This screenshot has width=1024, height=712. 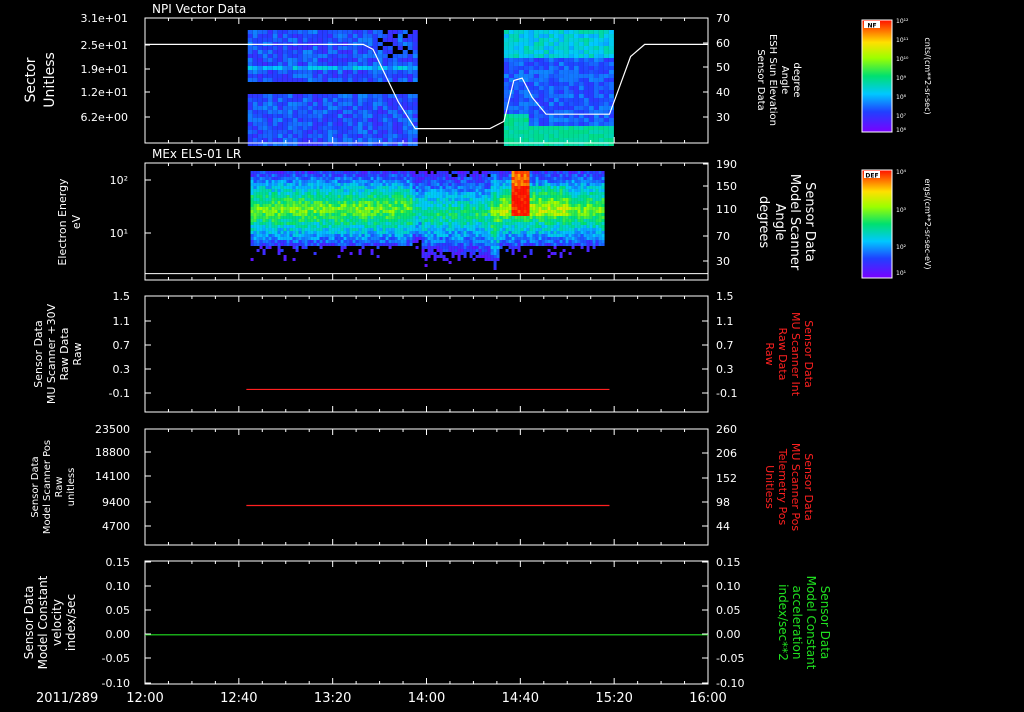 I want to click on right-y-tick-label: 50, so click(x=723, y=67).